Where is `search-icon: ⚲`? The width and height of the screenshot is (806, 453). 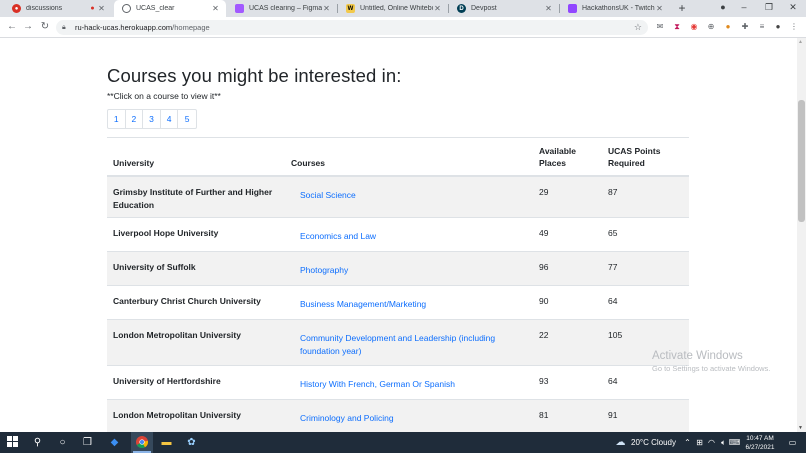
search-icon: ⚲ is located at coordinates (37, 442).